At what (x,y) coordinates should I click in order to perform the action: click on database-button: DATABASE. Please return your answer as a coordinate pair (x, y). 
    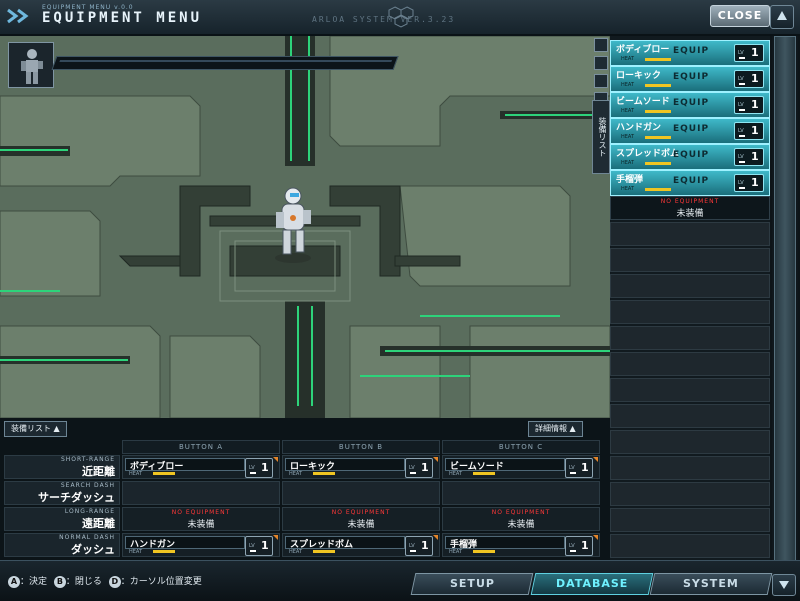
    Looking at the image, I should click on (592, 584).